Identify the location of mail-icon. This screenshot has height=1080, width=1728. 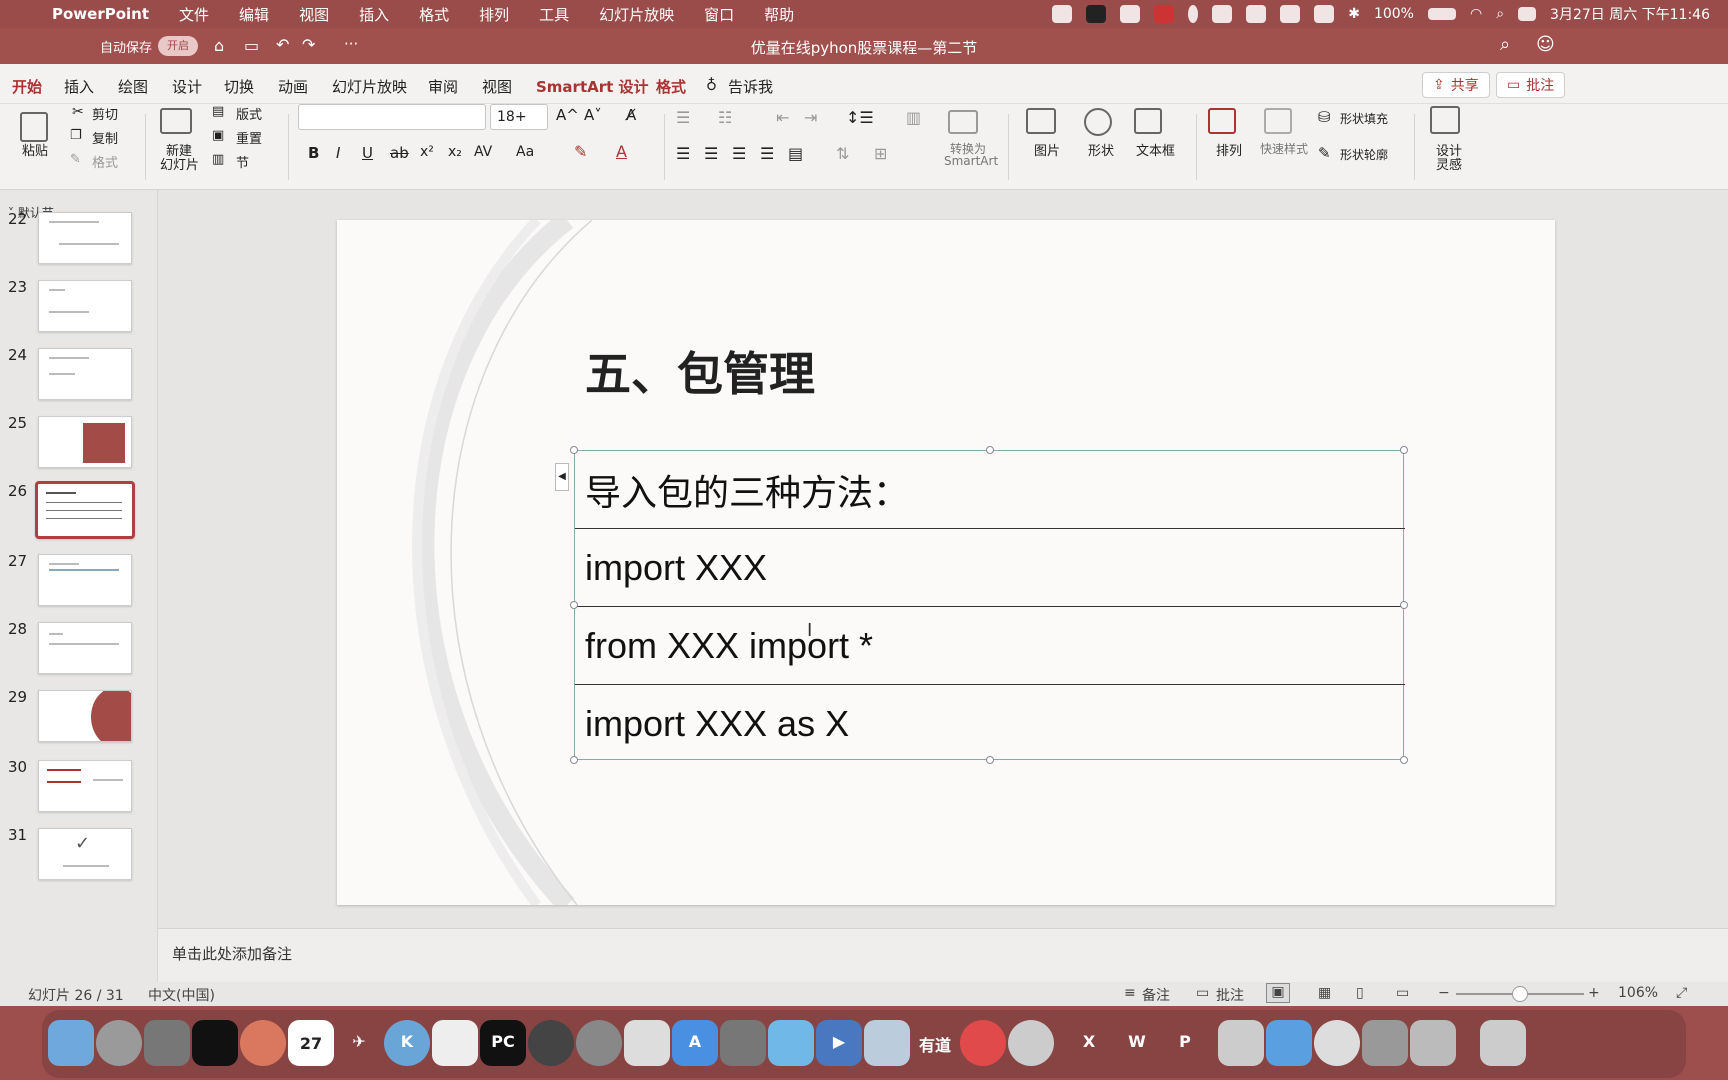
(1130, 14).